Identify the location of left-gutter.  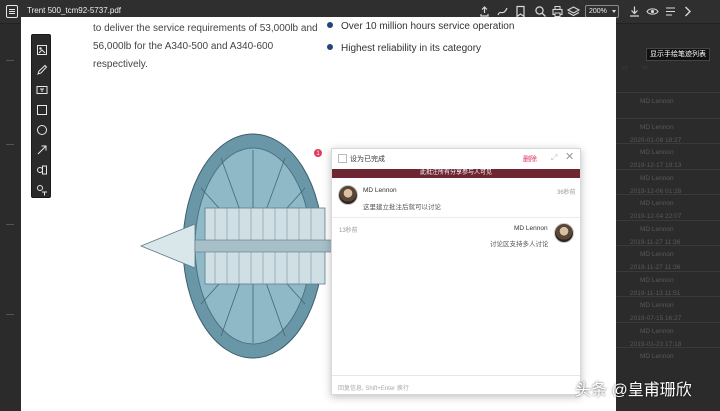
(10, 217).